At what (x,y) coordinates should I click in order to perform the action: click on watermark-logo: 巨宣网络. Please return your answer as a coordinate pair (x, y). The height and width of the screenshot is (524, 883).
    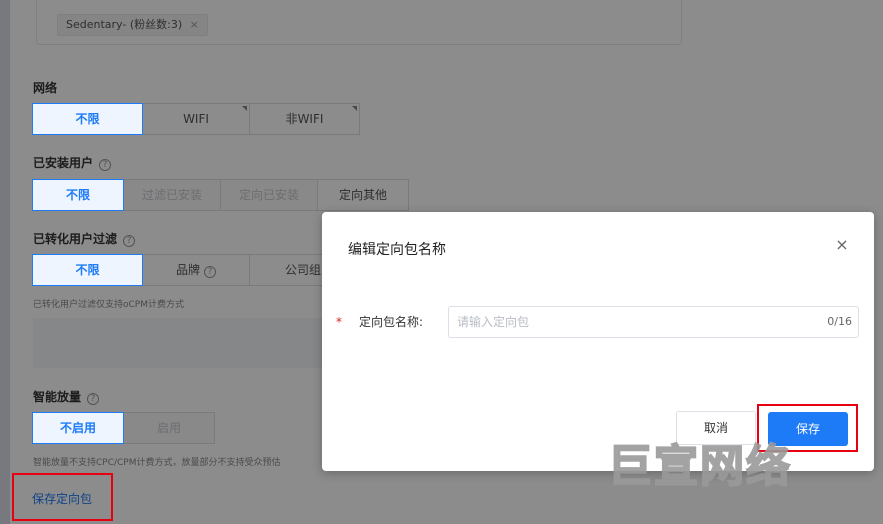
    Looking at the image, I should click on (699, 466).